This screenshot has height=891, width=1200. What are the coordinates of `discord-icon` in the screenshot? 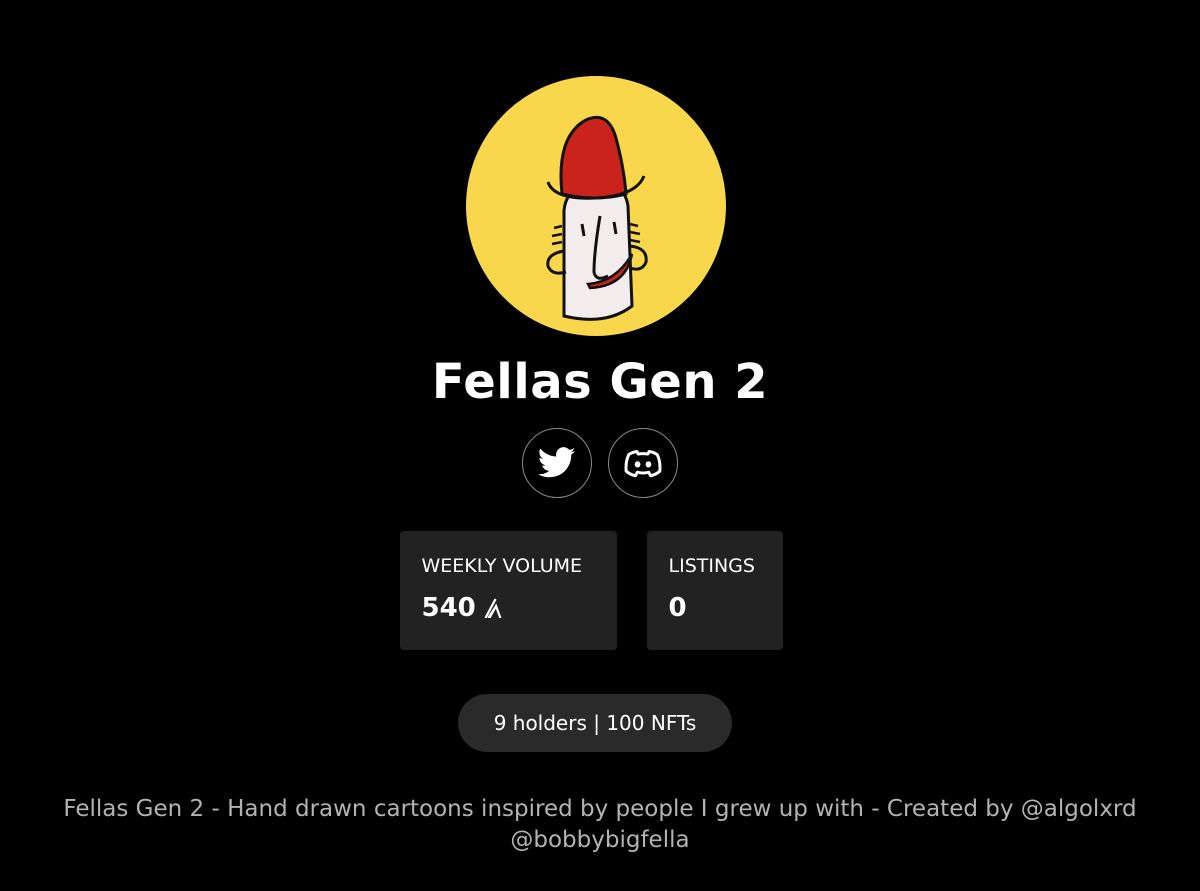 It's located at (643, 463).